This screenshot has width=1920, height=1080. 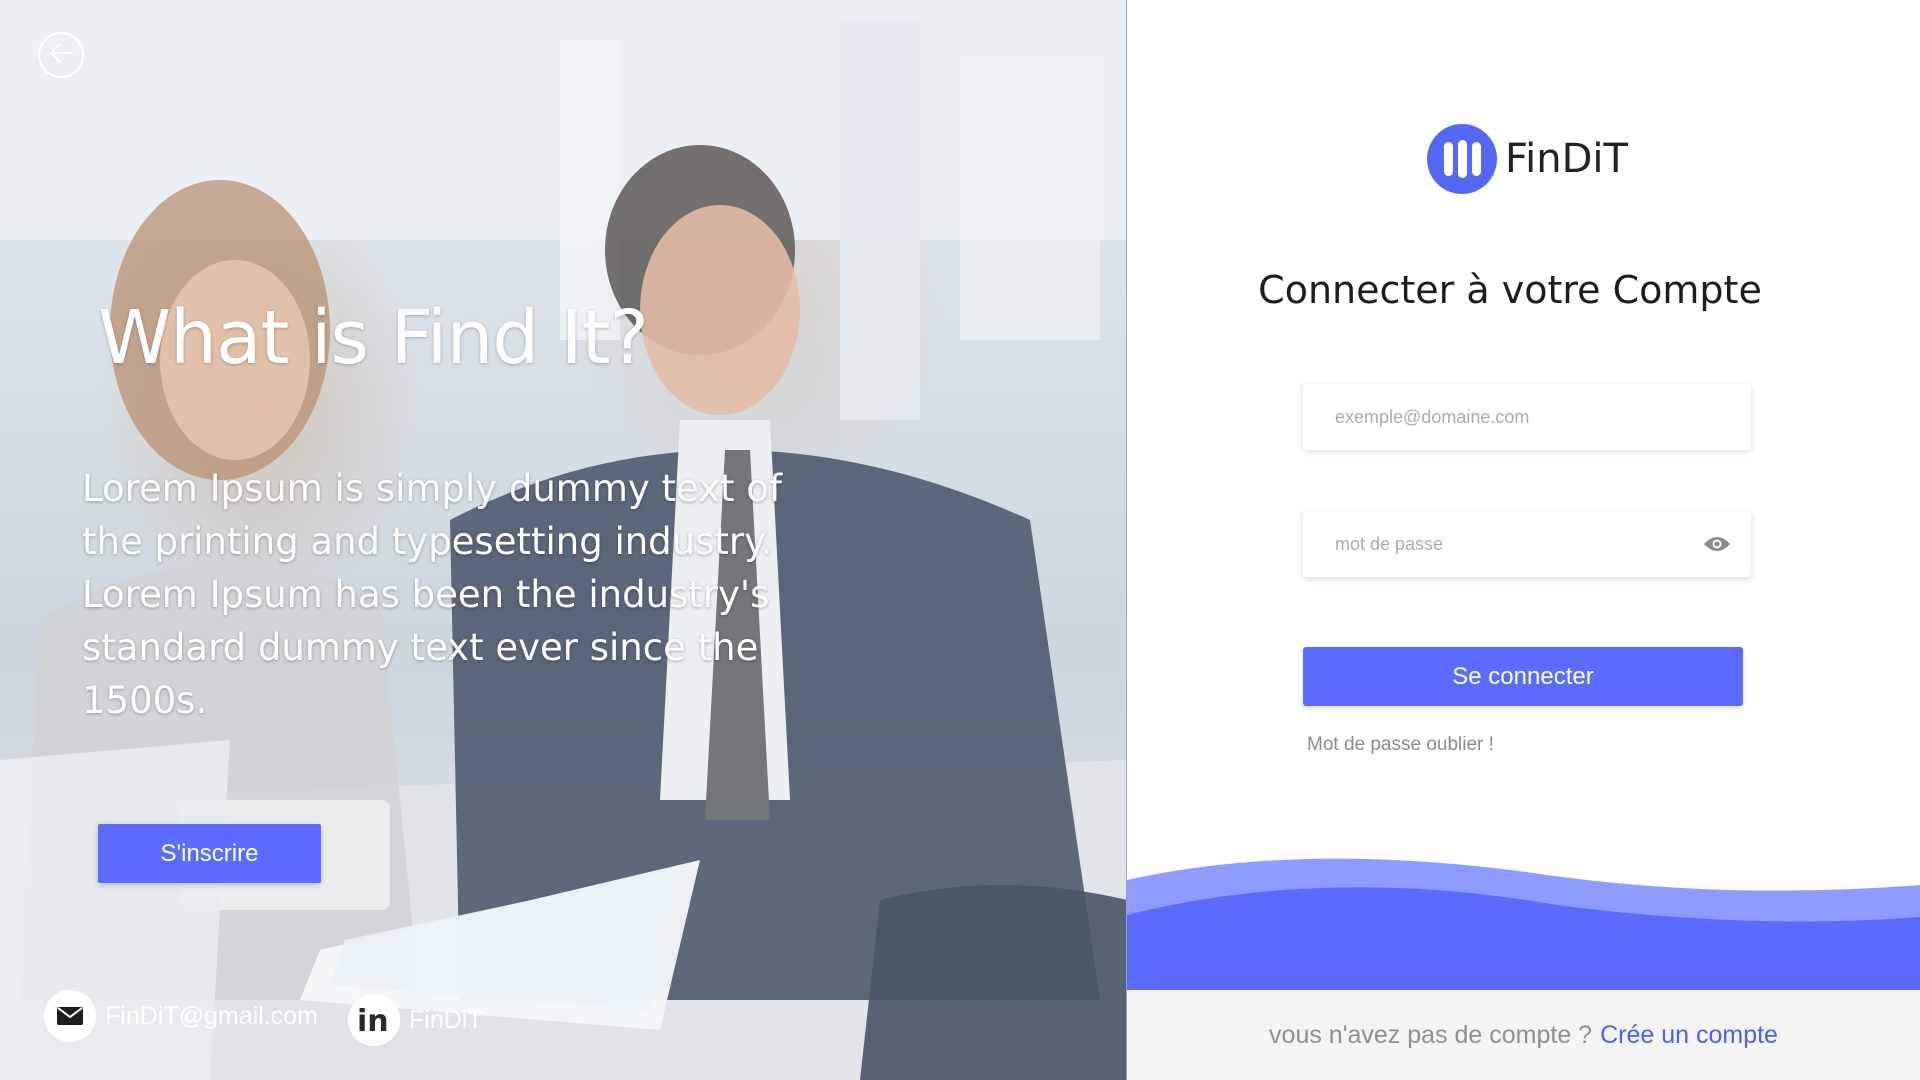 What do you see at coordinates (1566, 159) in the screenshot?
I see `brand-name: FinDiT` at bounding box center [1566, 159].